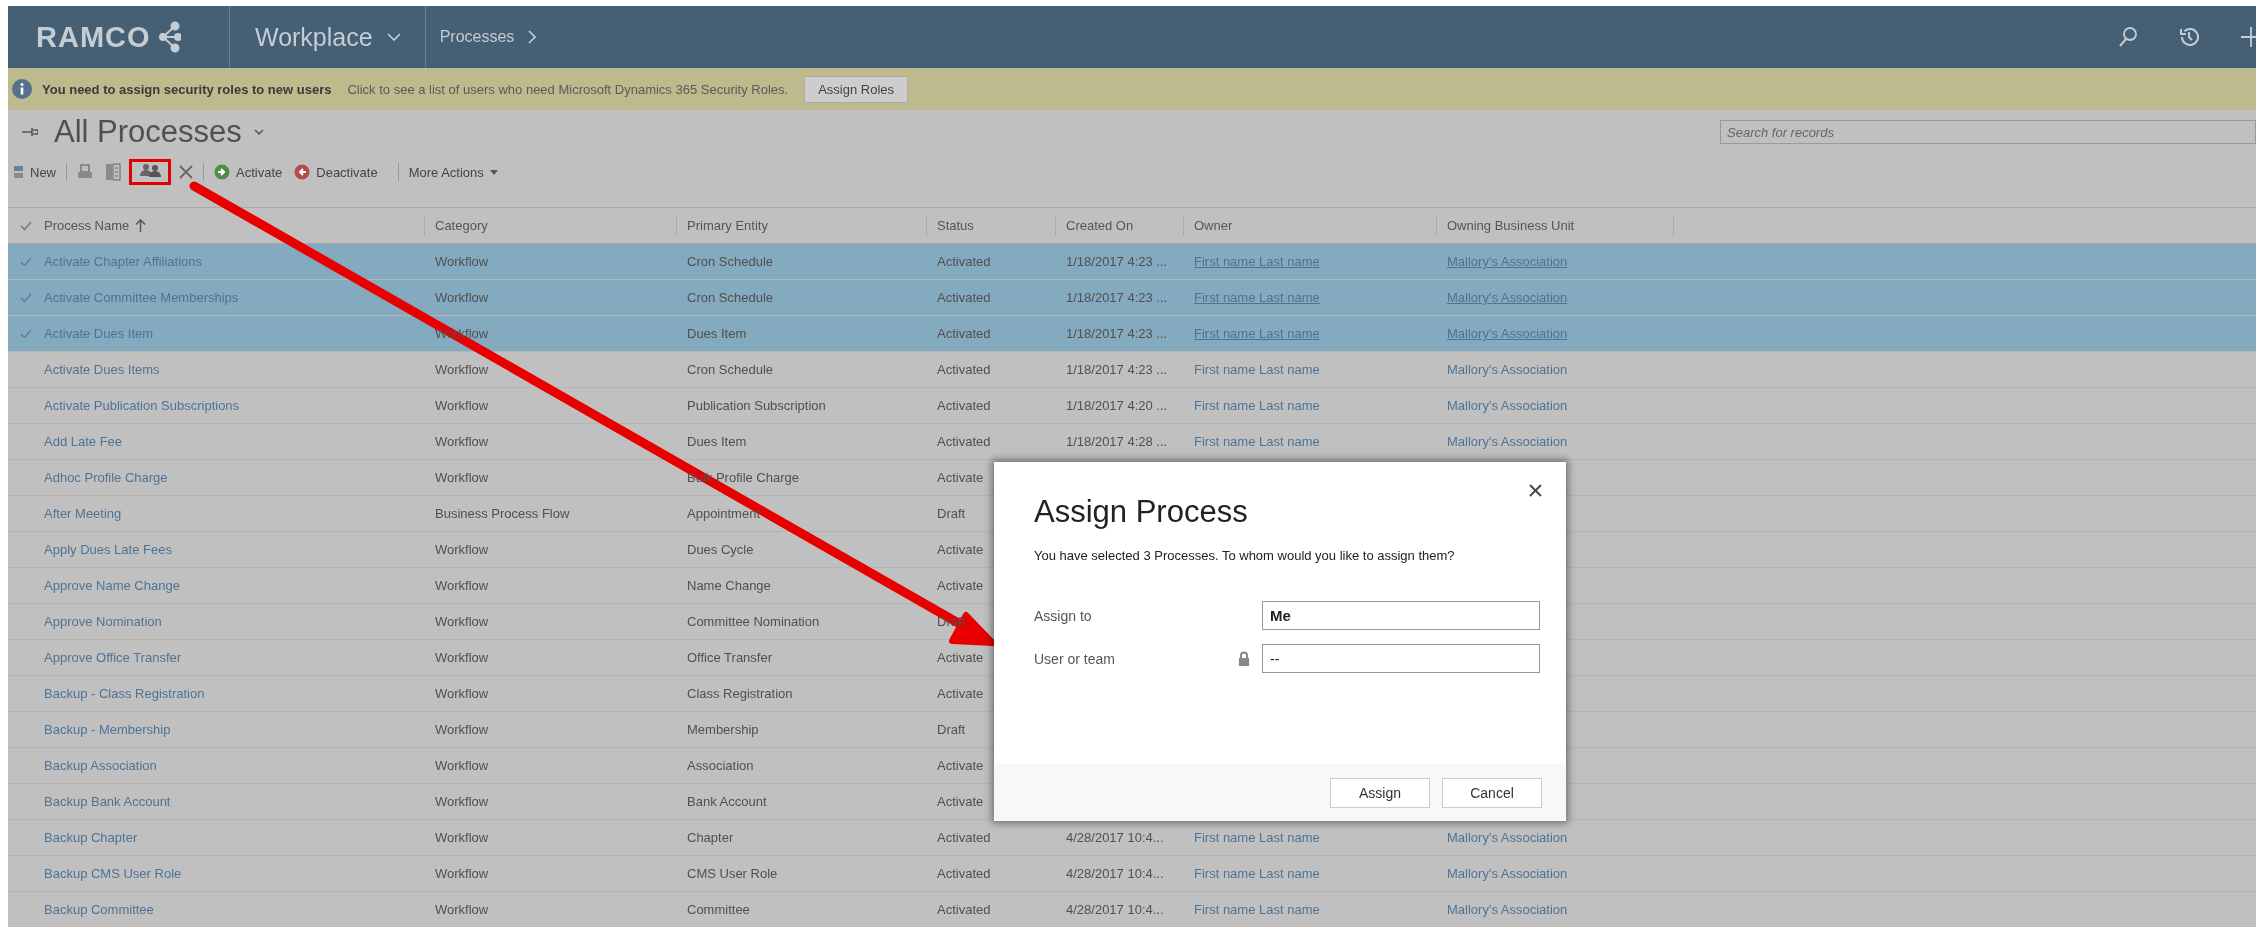  What do you see at coordinates (1132, 370) in the screenshot?
I see `table-row: Activate Dues Items Workflow Cron Schedule Activated 1/18/2017 4:23 ... First name Last name Mallory's Association` at bounding box center [1132, 370].